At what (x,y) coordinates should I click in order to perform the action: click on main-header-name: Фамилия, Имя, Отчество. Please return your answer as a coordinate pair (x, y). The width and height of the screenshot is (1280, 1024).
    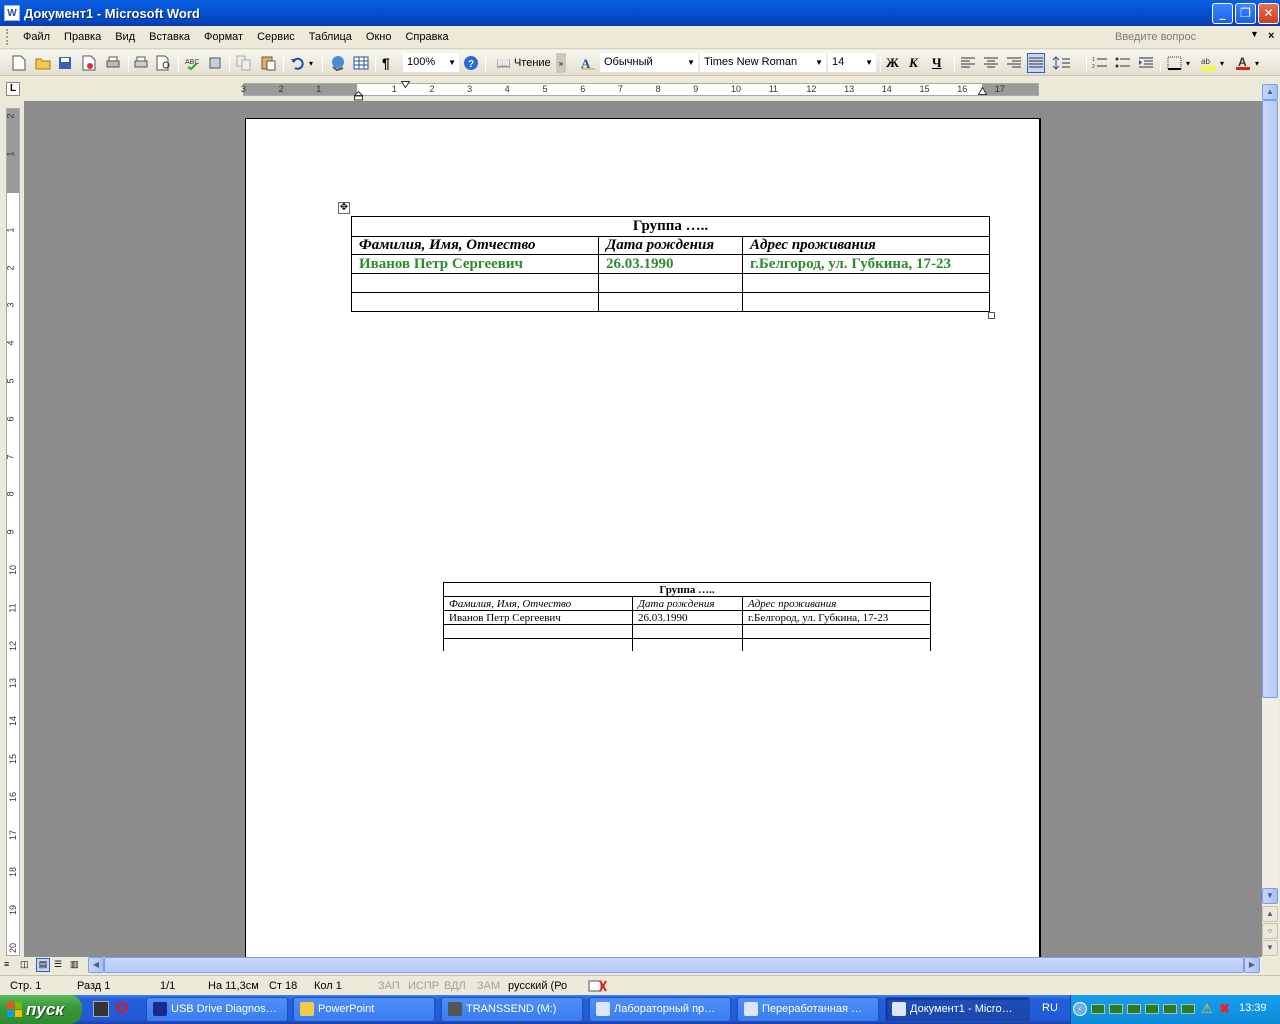
    Looking at the image, I should click on (475, 245).